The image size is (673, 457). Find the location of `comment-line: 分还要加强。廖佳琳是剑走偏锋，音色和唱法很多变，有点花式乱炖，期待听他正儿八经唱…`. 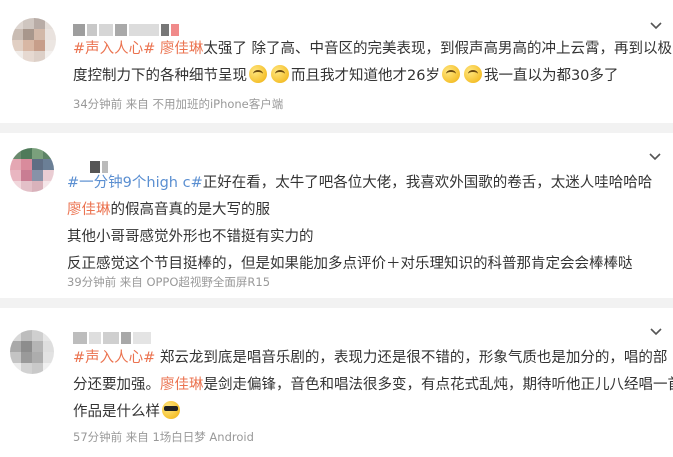

comment-line: 分还要加强。廖佳琳是剑走偏锋，音色和唱法很多变，有点花式乱炖，期待听他正儿八经唱… is located at coordinates (373, 385).